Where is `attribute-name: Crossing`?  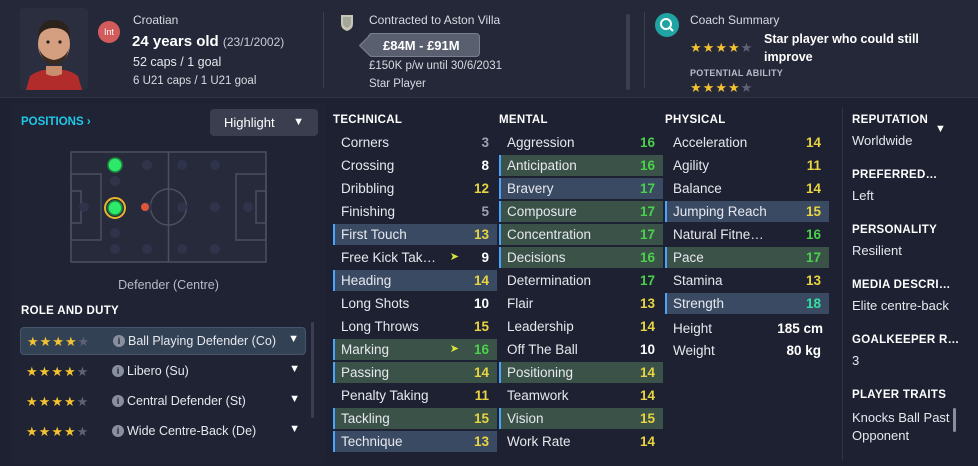 attribute-name: Crossing is located at coordinates (368, 165).